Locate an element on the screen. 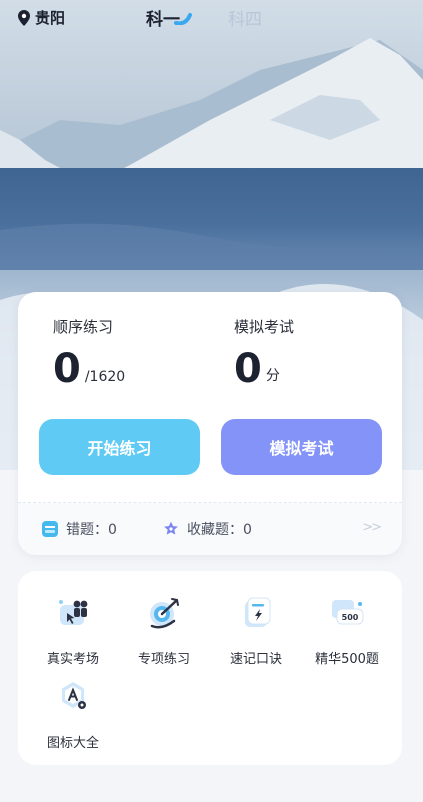 The width and height of the screenshot is (423, 802). top-bar: 贵阳 科一 科四 is located at coordinates (211, 18).